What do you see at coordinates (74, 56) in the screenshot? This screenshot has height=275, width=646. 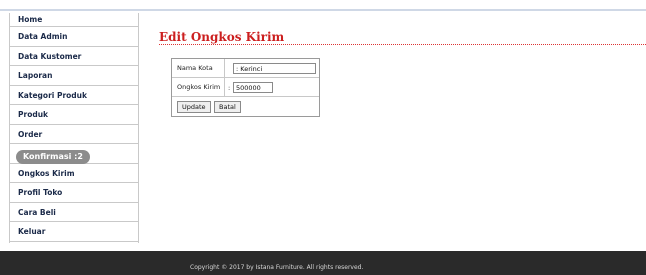 I see `sidebar-item-data-kustomer: Data Kustomer` at bounding box center [74, 56].